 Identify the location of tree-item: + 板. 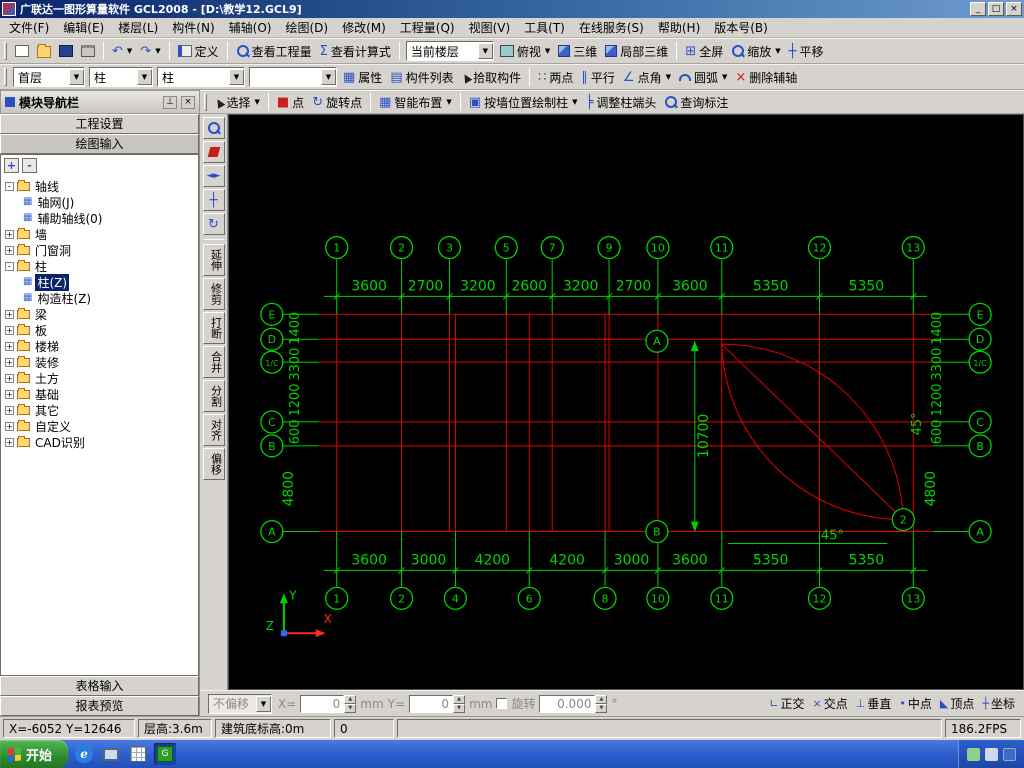
(99, 330).